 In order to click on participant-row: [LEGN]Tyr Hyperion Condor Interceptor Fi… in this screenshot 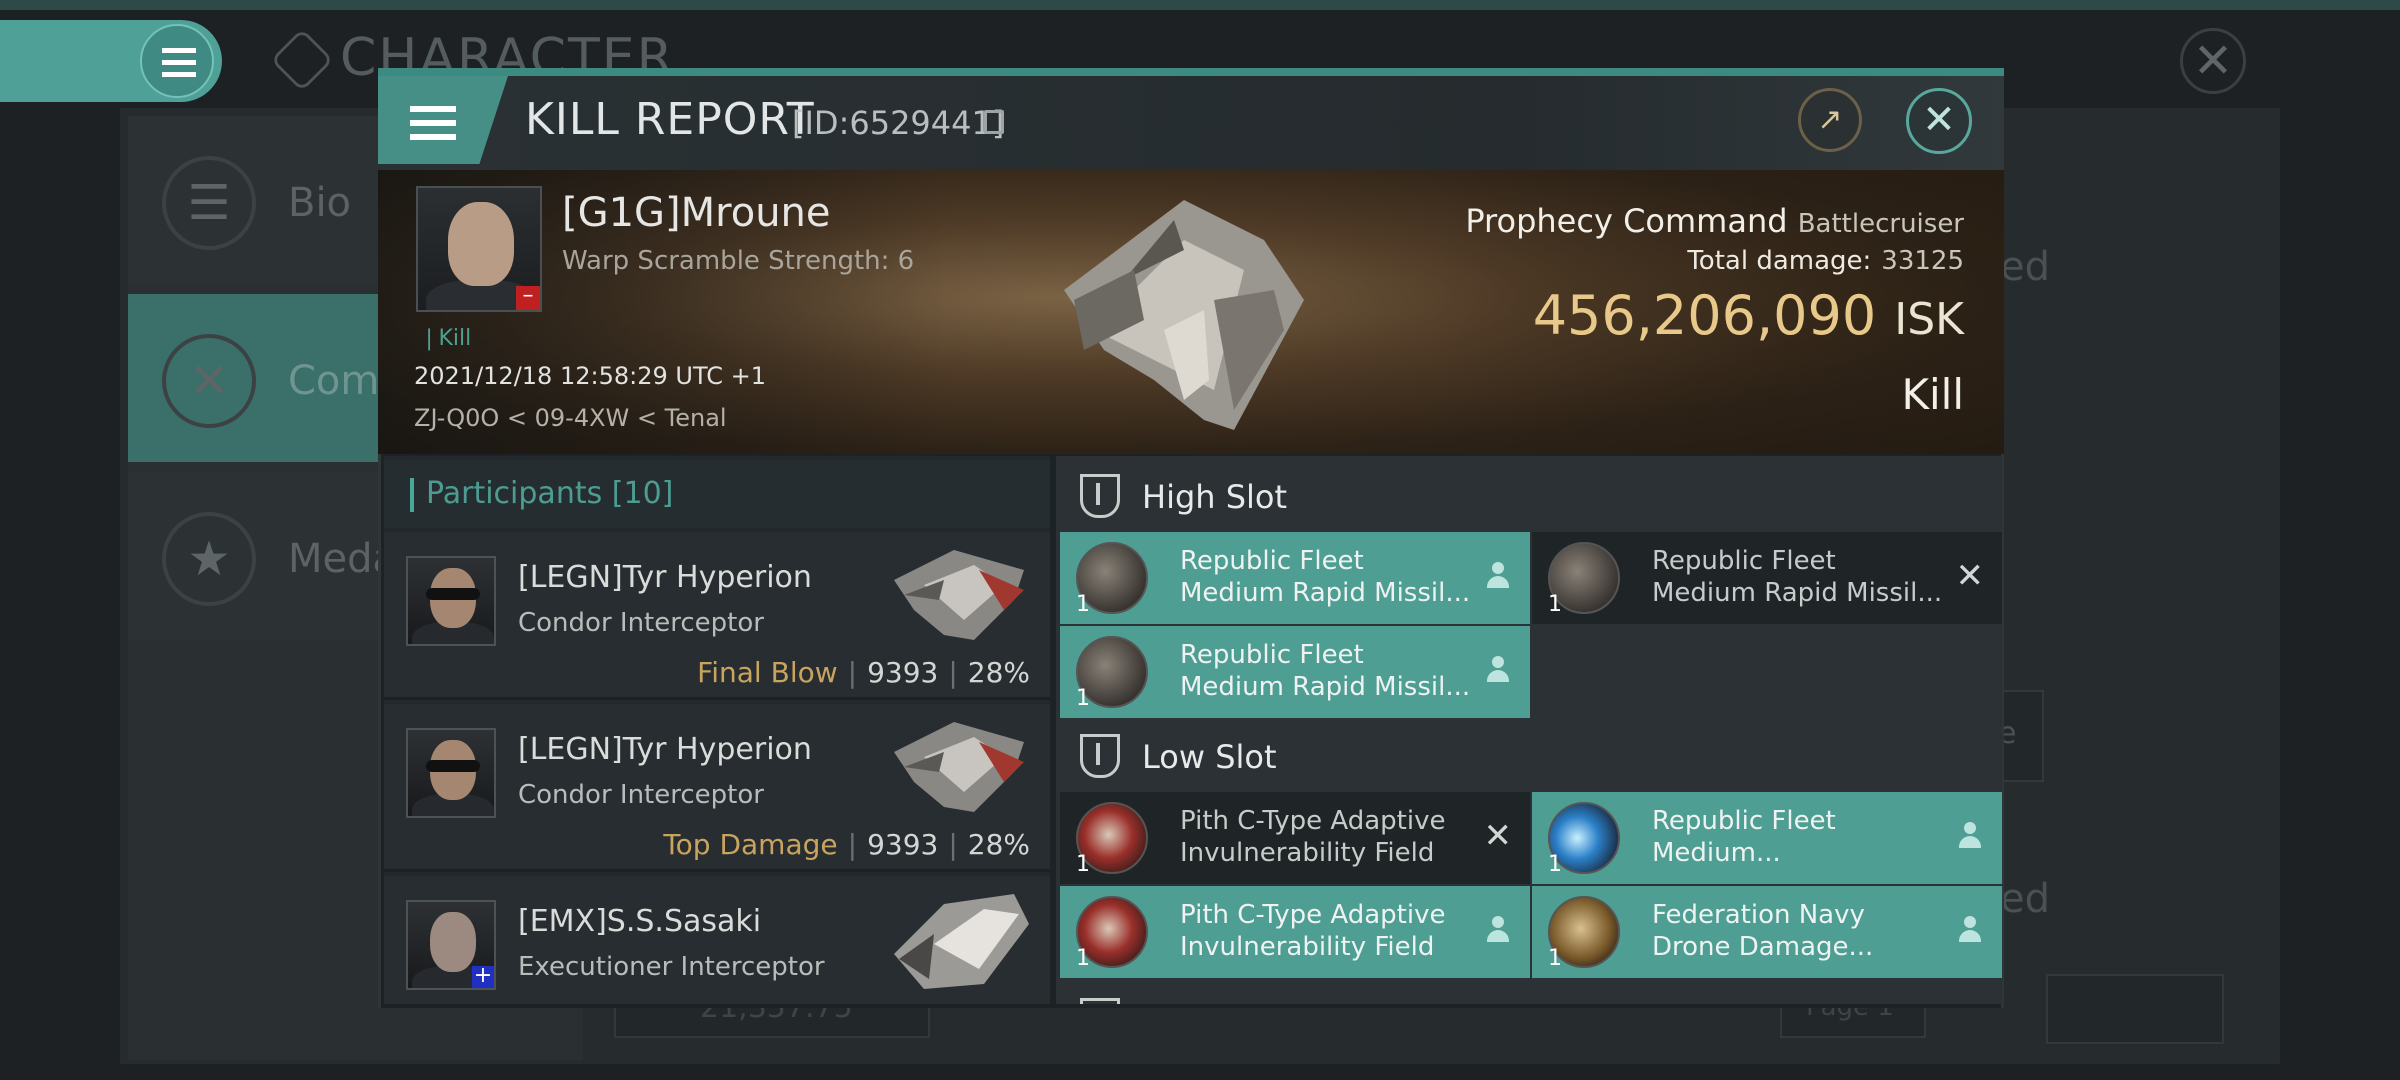, I will do `click(717, 616)`.